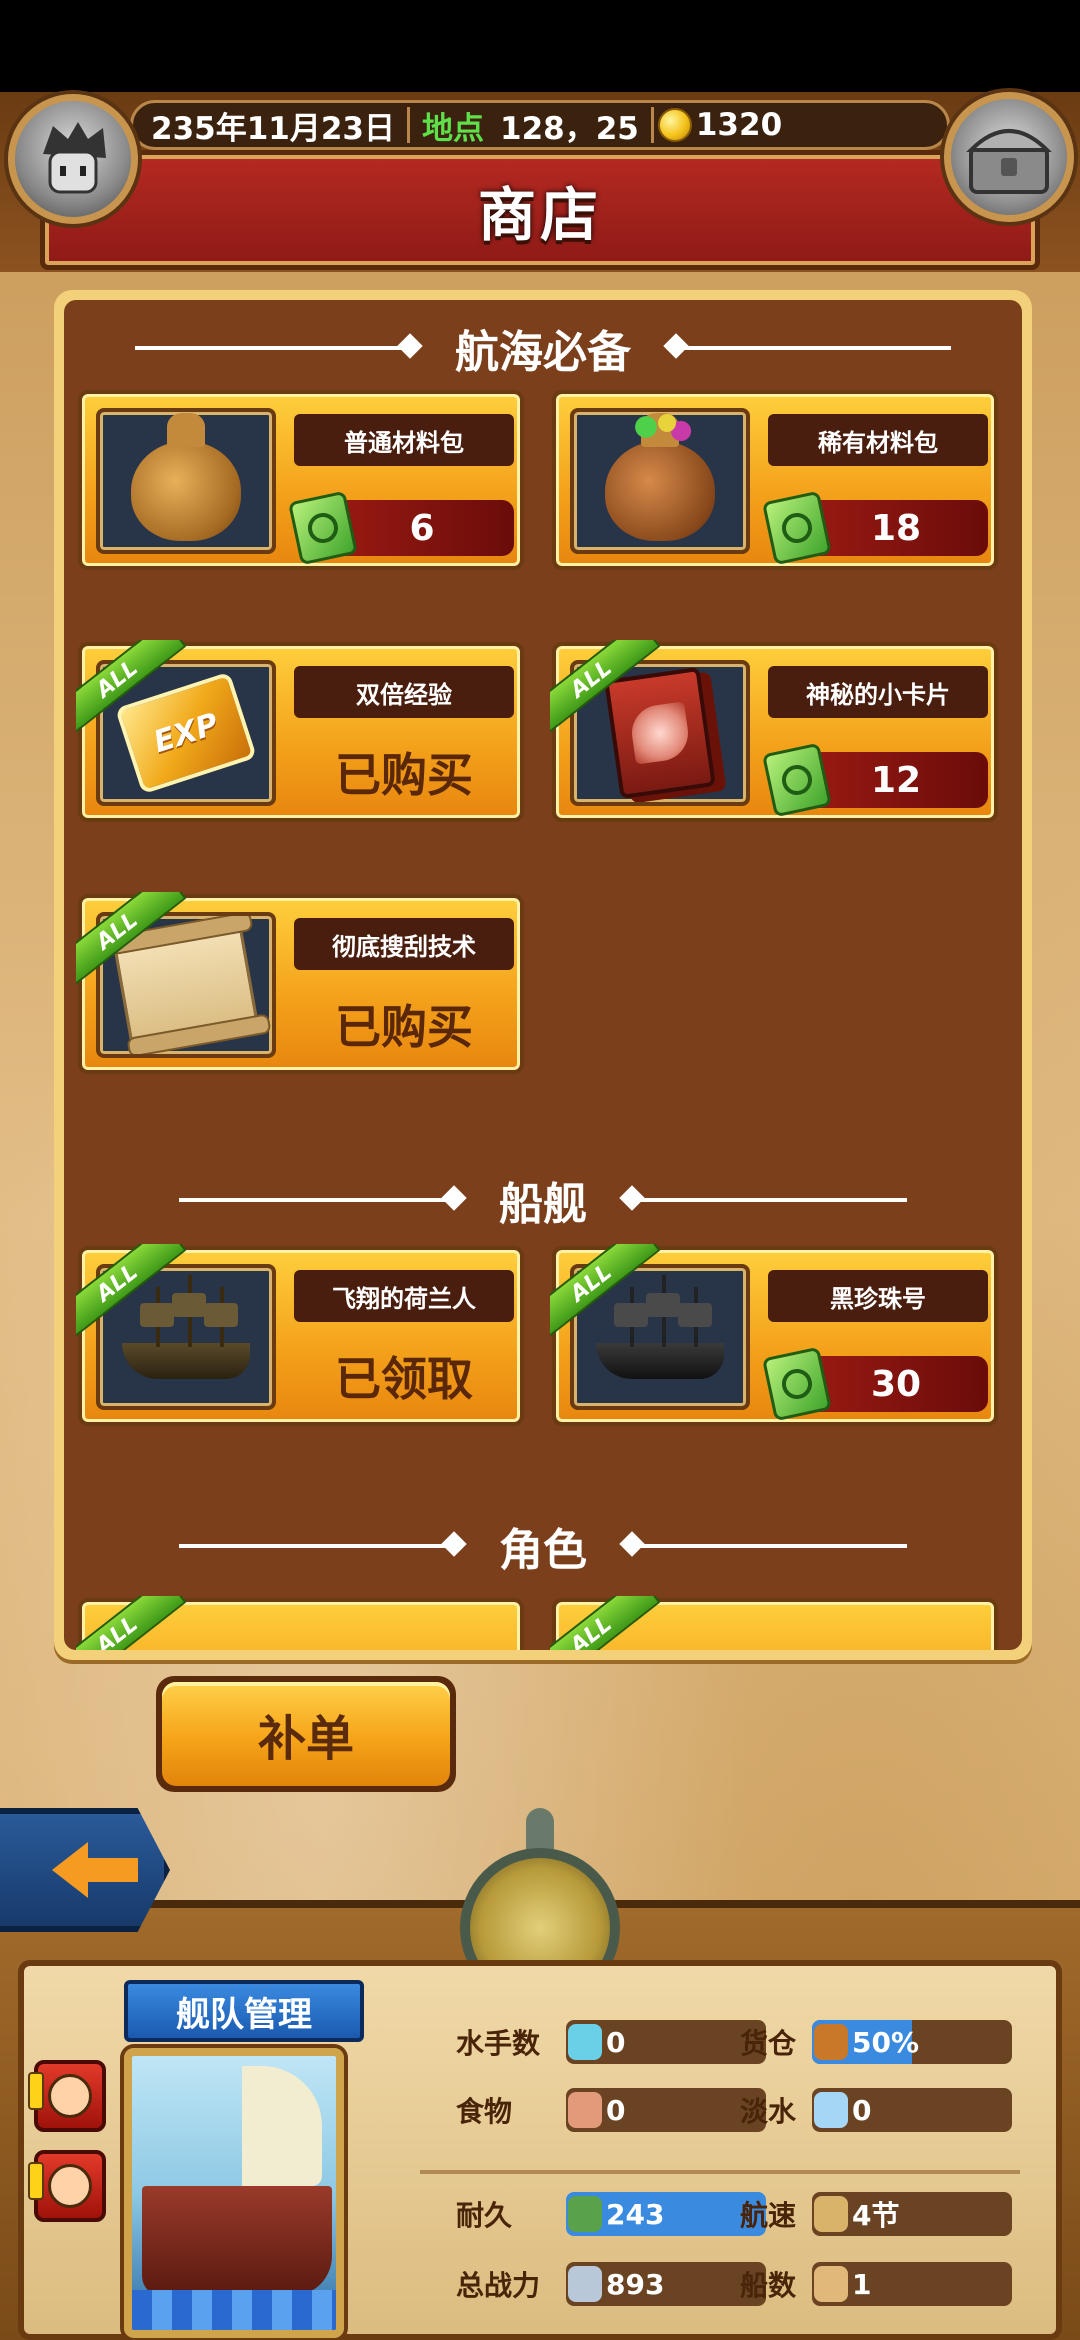  I want to click on shop-item-thorough-search: ALL 彻底搜刮技术 已购买, so click(300, 983).